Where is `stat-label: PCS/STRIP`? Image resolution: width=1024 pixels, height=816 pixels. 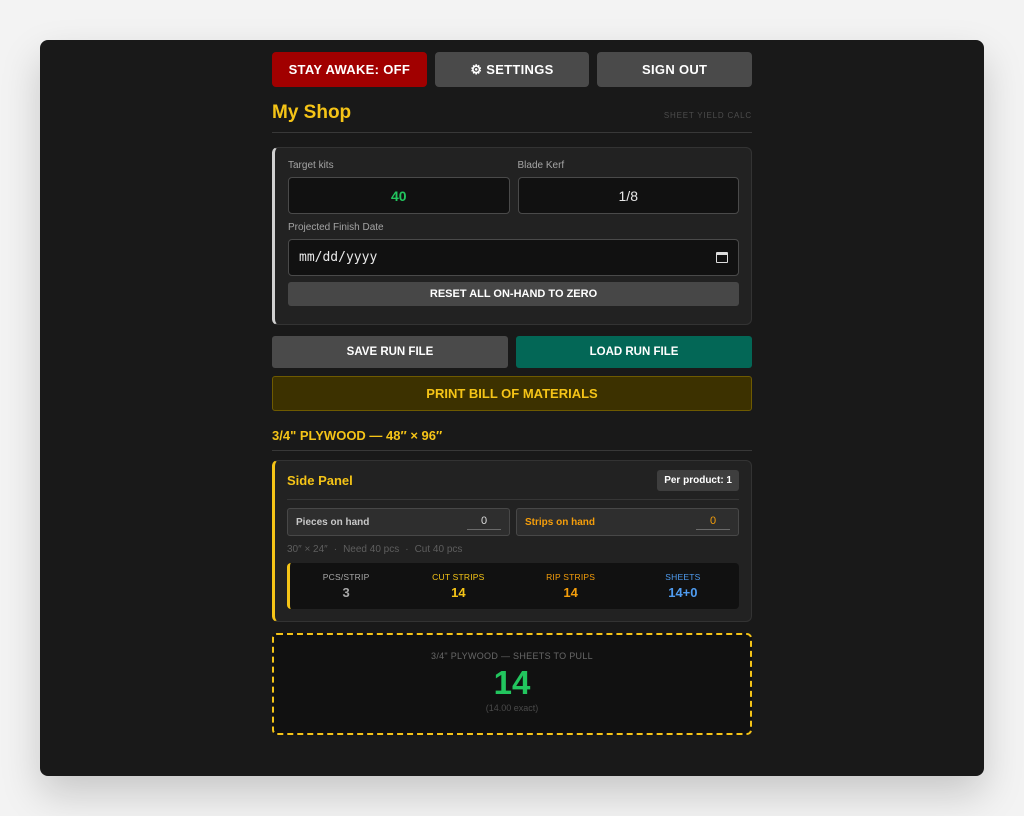 stat-label: PCS/STRIP is located at coordinates (346, 577).